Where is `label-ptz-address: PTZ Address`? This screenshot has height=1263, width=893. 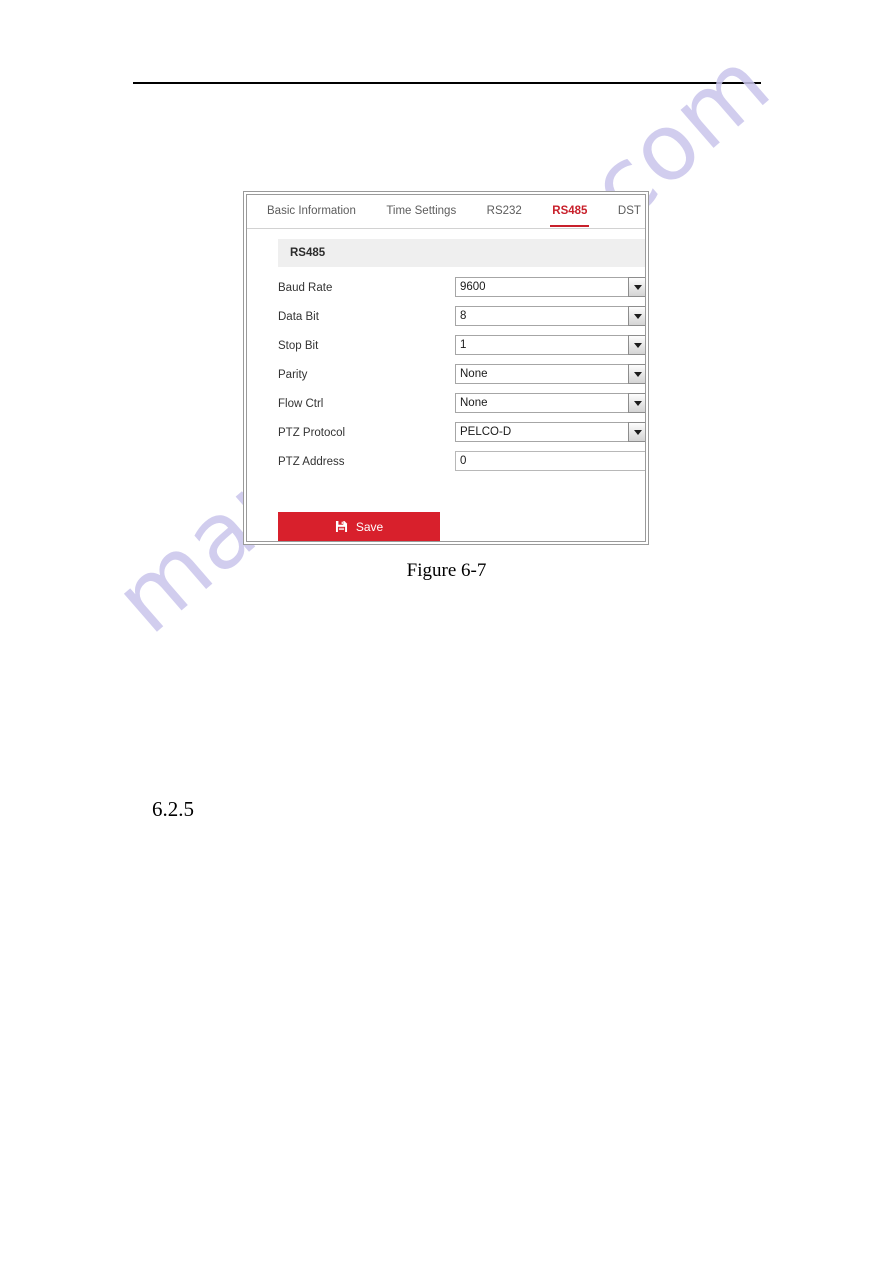
label-ptz-address: PTZ Address is located at coordinates (311, 462).